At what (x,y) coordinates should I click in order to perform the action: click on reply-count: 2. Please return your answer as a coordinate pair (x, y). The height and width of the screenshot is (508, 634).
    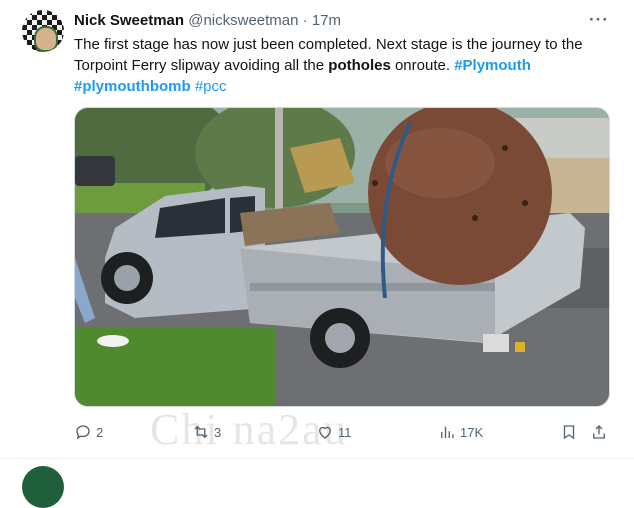
    Looking at the image, I should click on (100, 432).